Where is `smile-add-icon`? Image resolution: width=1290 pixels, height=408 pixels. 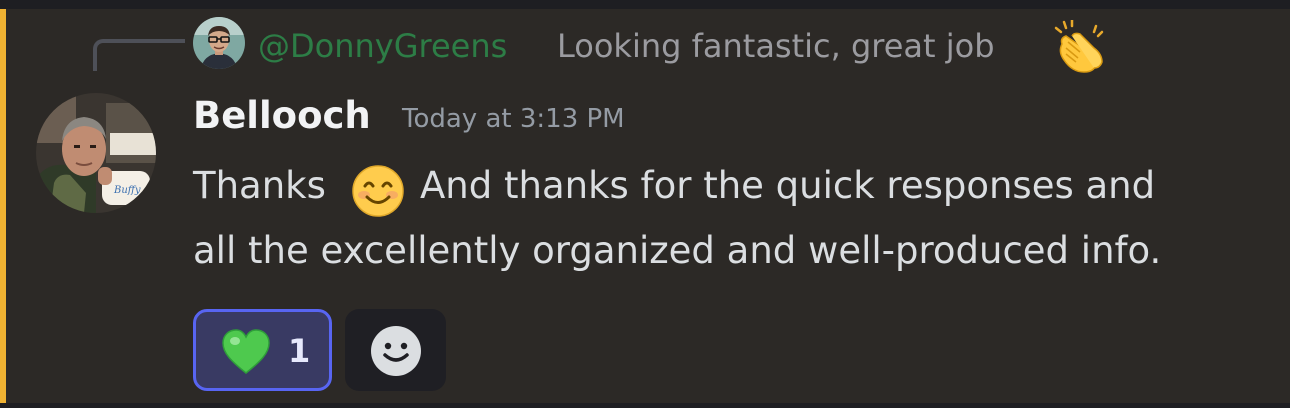
smile-add-icon is located at coordinates (396, 351).